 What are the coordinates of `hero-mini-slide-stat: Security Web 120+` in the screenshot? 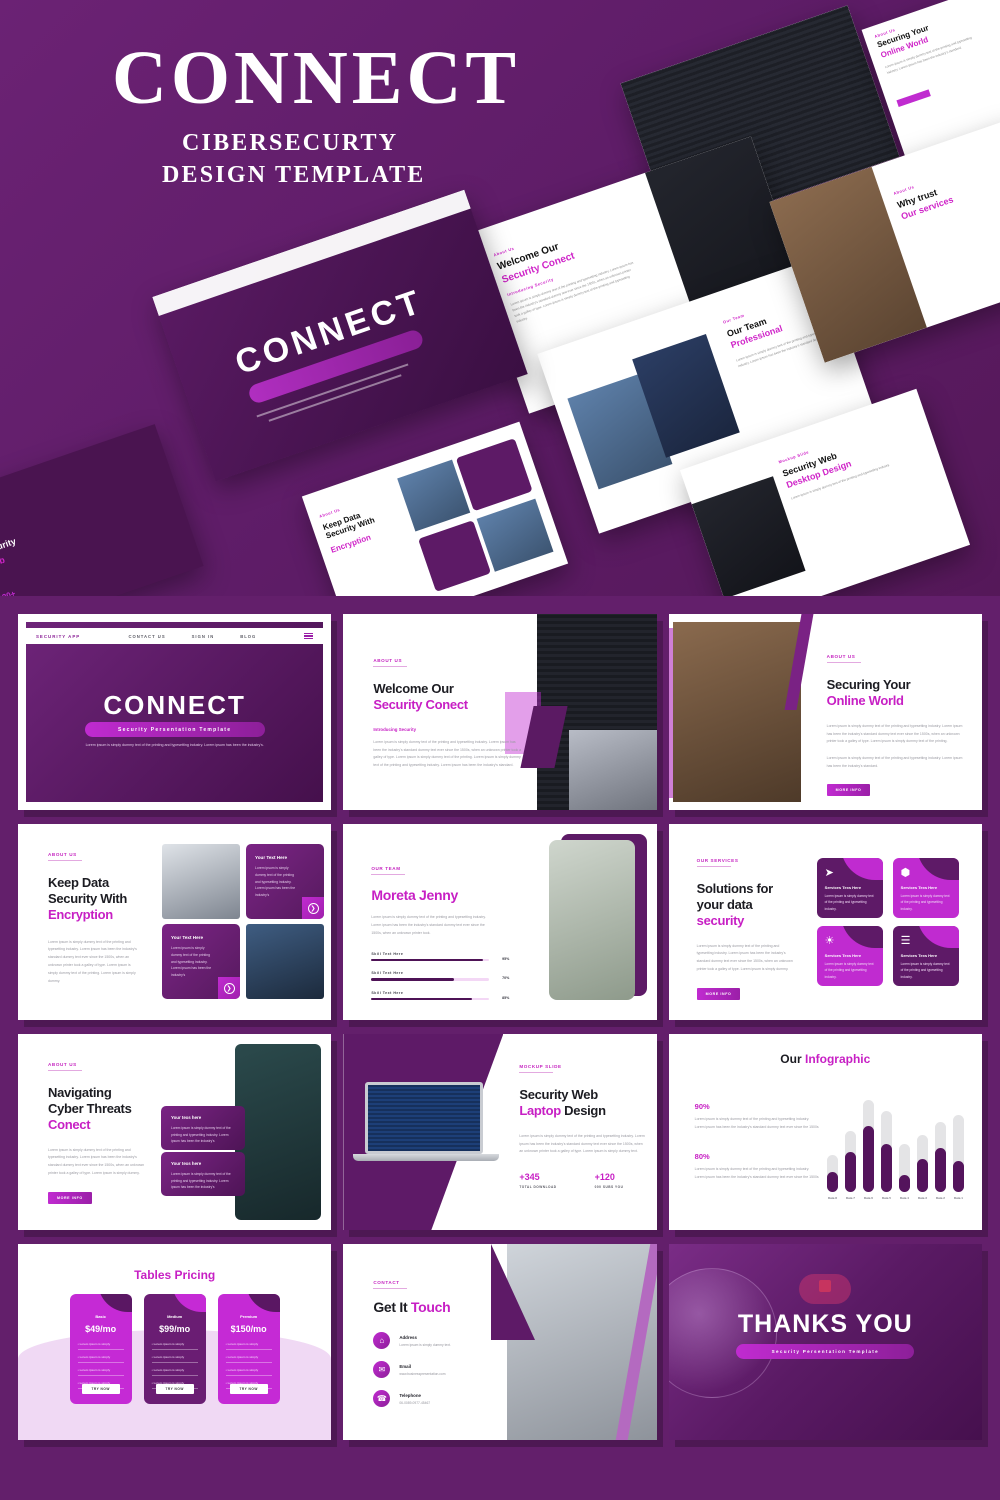 It's located at (102, 510).